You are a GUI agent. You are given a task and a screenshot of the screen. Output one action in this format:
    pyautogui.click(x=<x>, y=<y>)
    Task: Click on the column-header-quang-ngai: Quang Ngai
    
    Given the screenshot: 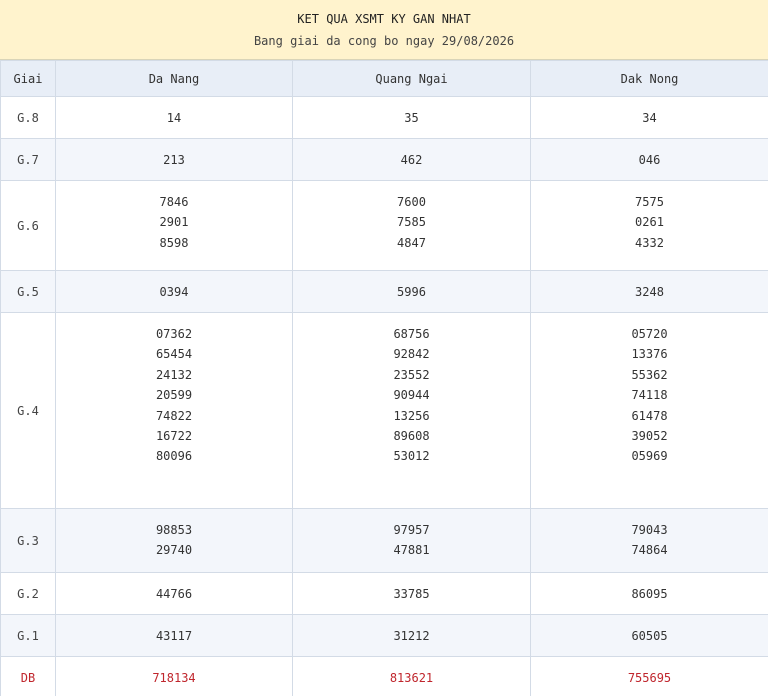 What is the action you would take?
    pyautogui.click(x=411, y=78)
    